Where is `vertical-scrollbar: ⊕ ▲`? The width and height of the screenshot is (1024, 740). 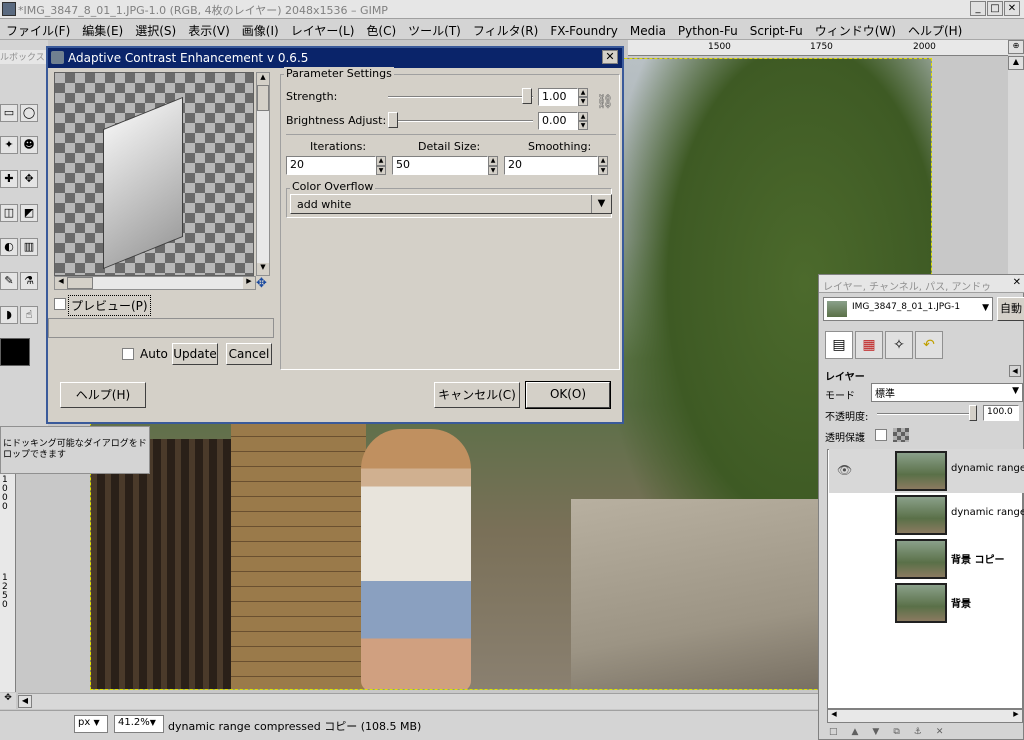
vertical-scrollbar: ⊕ ▲ is located at coordinates (1016, 160).